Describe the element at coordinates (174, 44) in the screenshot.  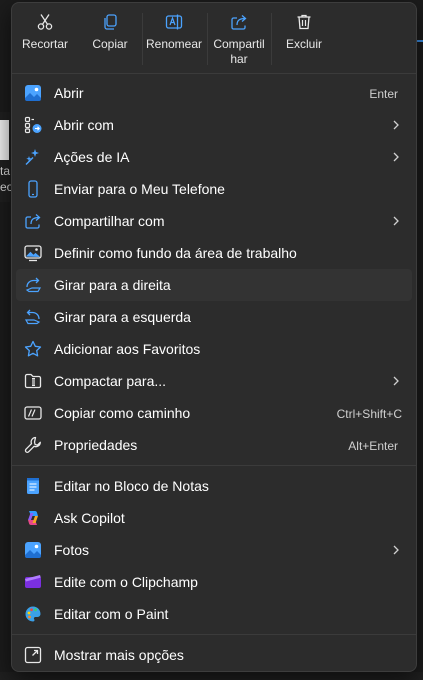
I see `rename-label: Renomear` at that location.